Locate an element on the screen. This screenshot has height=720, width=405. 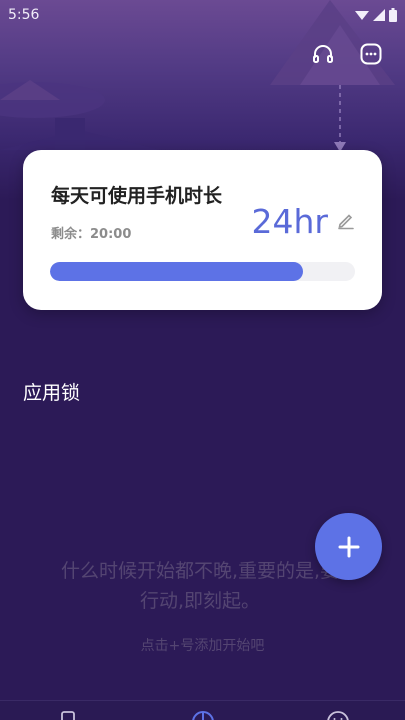
support-button is located at coordinates (323, 54).